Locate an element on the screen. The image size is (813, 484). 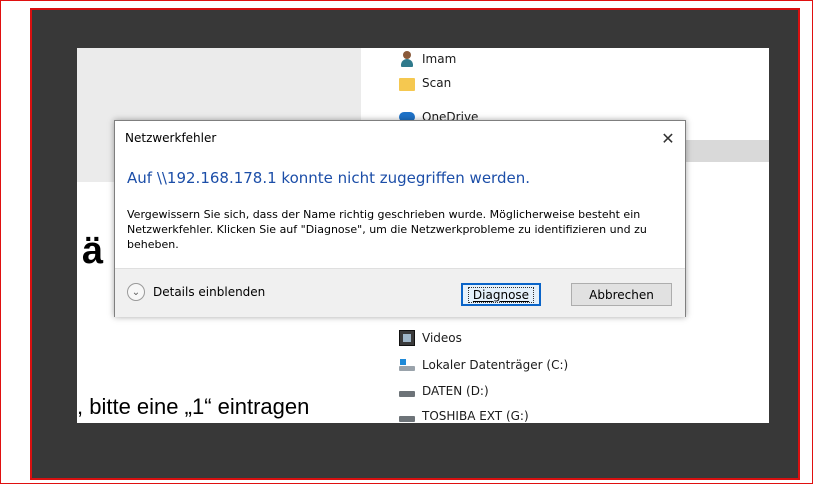
chevron-down-icon: ⌄ is located at coordinates (136, 292).